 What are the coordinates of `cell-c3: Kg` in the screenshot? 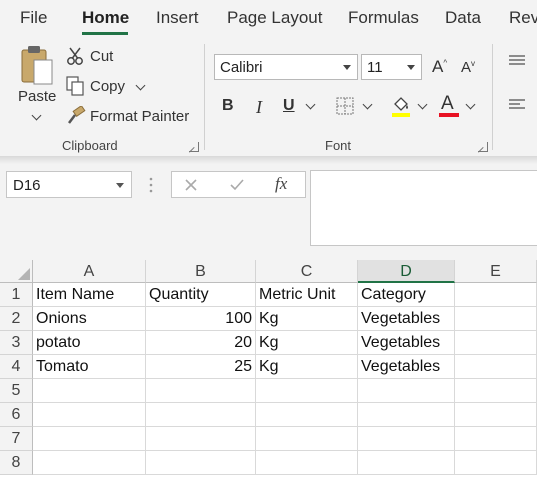 It's located at (307, 343).